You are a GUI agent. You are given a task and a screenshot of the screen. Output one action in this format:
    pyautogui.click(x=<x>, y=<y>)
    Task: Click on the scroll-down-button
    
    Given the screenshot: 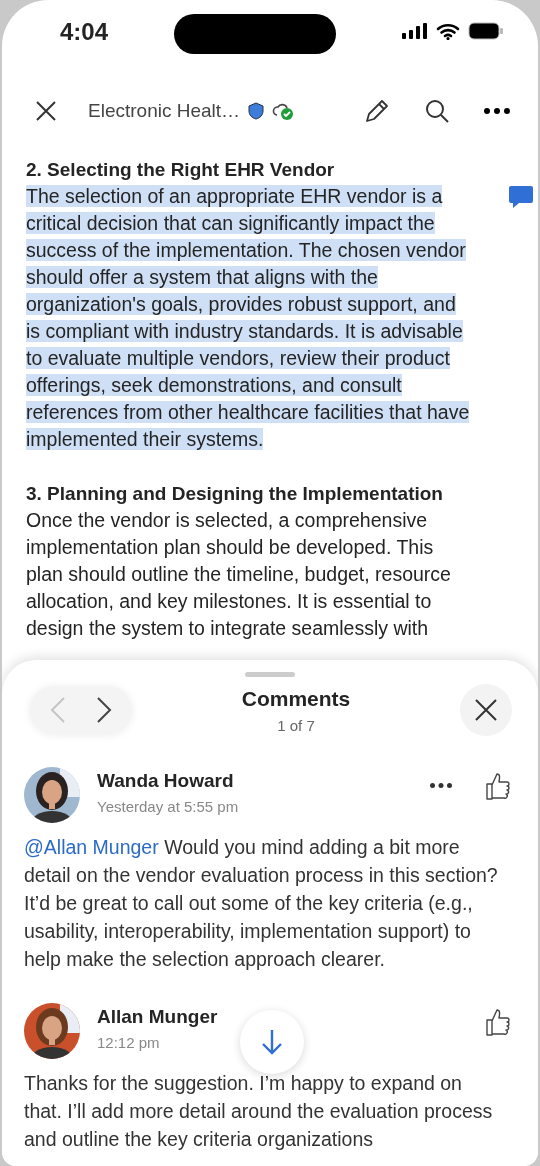 What is the action you would take?
    pyautogui.click(x=272, y=1042)
    